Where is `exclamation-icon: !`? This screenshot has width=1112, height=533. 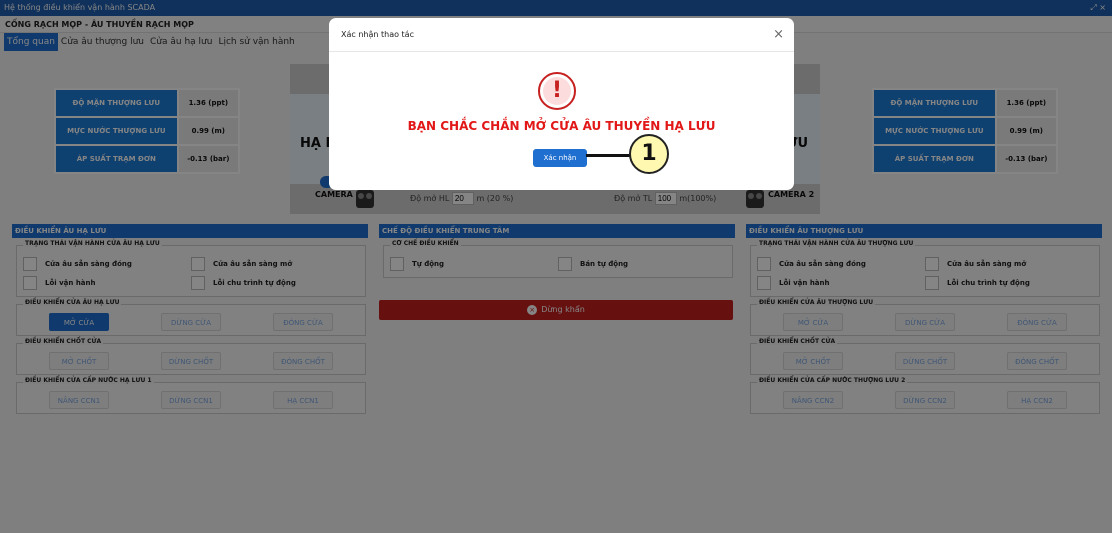
exclamation-icon: ! is located at coordinates (557, 91).